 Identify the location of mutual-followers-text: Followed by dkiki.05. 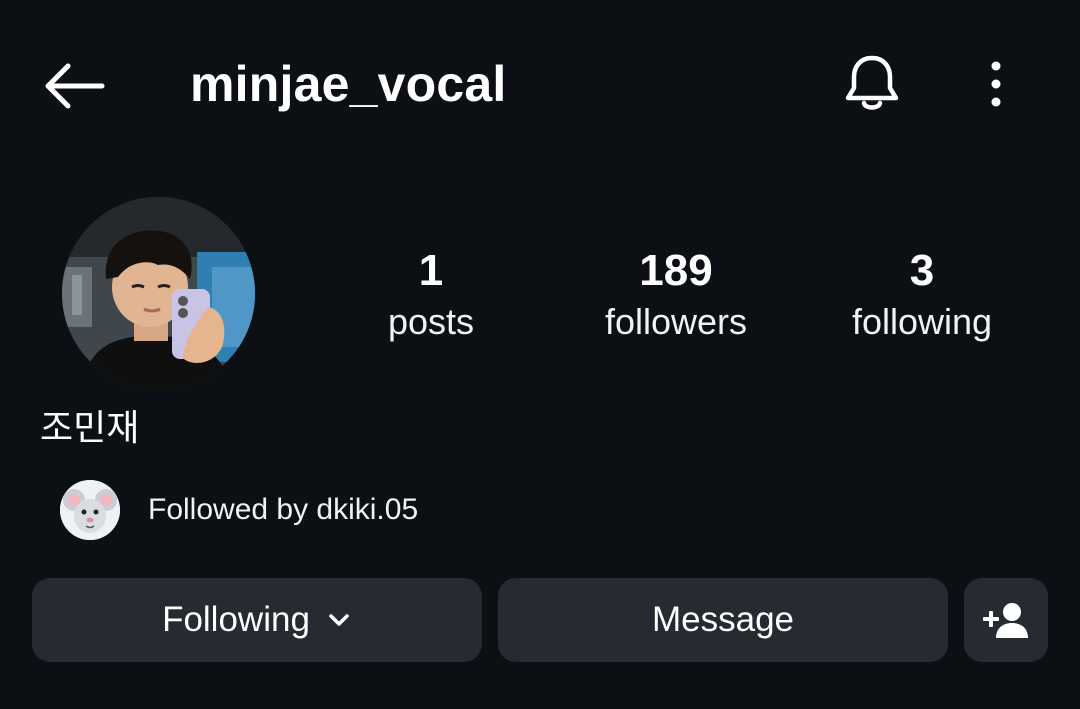
(283, 509).